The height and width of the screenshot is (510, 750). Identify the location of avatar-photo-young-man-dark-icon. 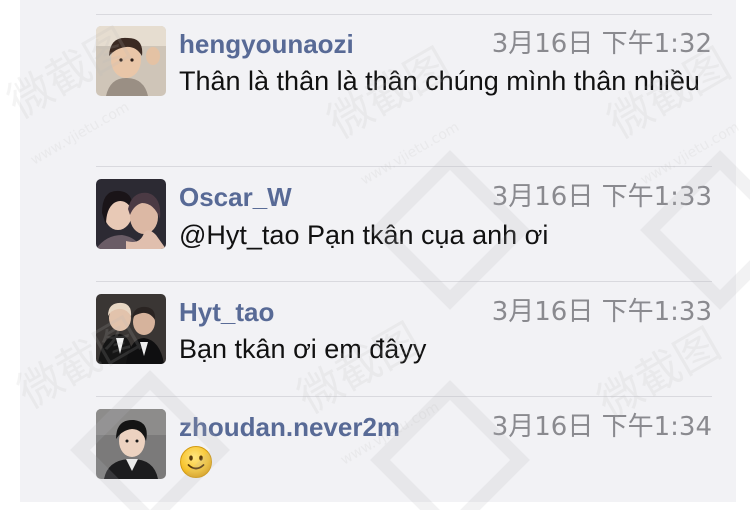
(131, 444).